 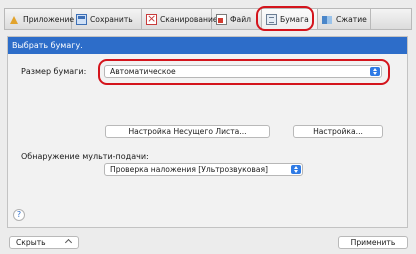 What do you see at coordinates (351, 19) in the screenshot?
I see `tab-compression-label: Сжатие` at bounding box center [351, 19].